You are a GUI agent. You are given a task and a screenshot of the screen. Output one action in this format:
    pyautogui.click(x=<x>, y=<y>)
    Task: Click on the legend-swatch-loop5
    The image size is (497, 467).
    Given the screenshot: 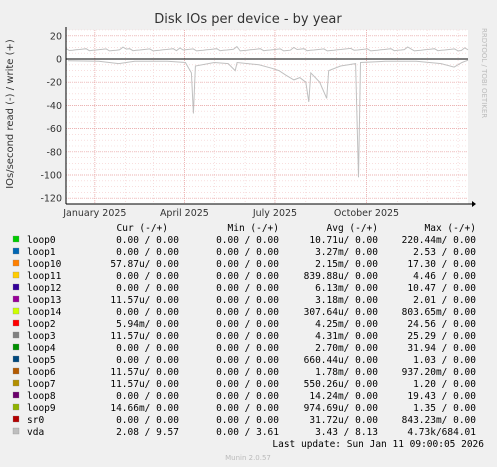 What is the action you would take?
    pyautogui.click(x=16, y=359)
    